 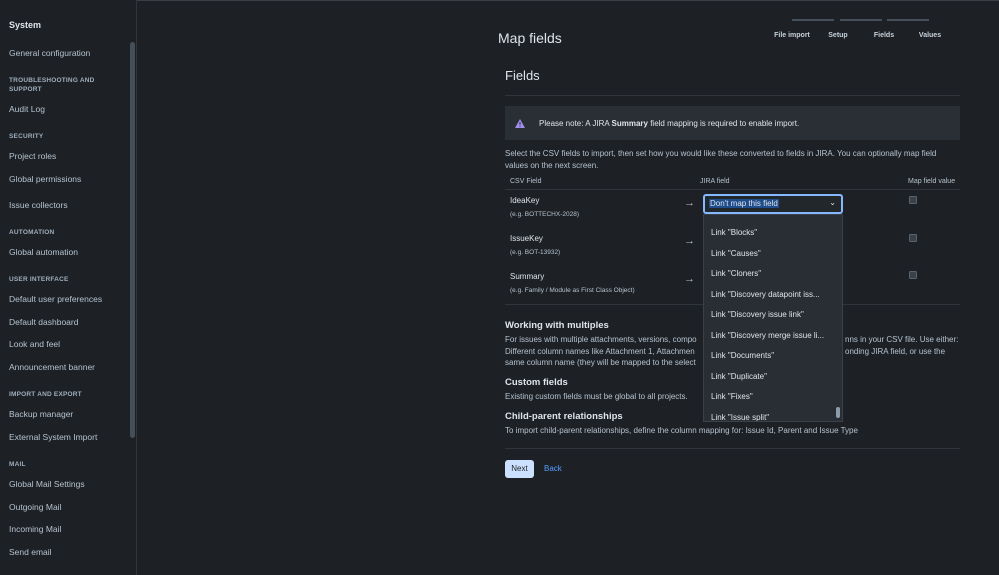 What do you see at coordinates (41, 414) in the screenshot?
I see `sidebar-item-backup-manager: Backup manager` at bounding box center [41, 414].